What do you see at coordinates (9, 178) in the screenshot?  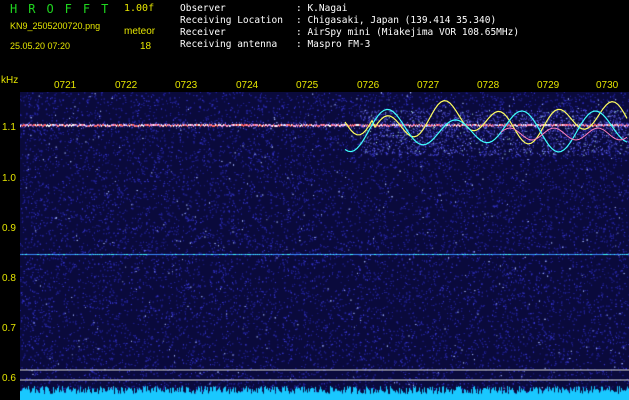 I see `freq-tick: 1.0` at bounding box center [9, 178].